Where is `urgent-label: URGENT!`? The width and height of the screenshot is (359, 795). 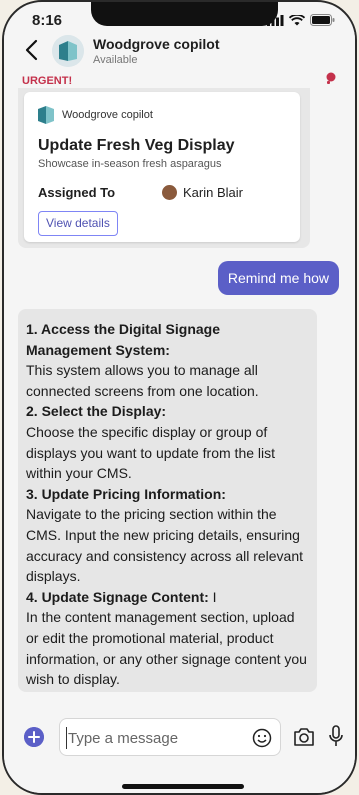
urgent-label: URGENT! is located at coordinates (47, 81).